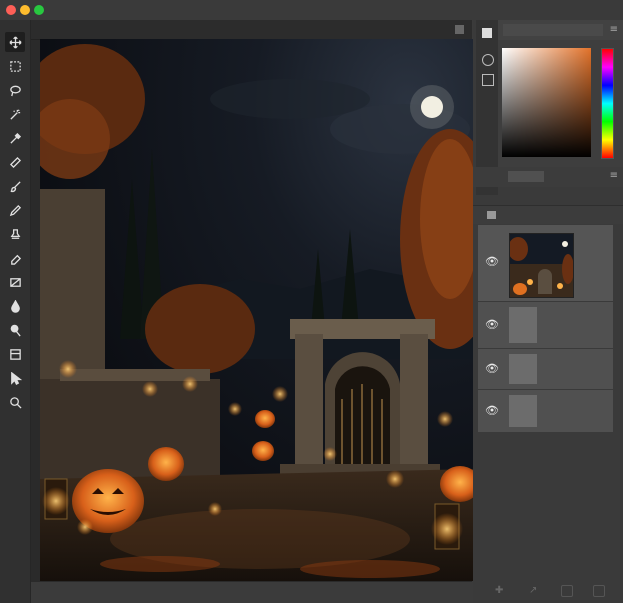  Describe the element at coordinates (25, 10) in the screenshot. I see `minimize-window-button` at that location.